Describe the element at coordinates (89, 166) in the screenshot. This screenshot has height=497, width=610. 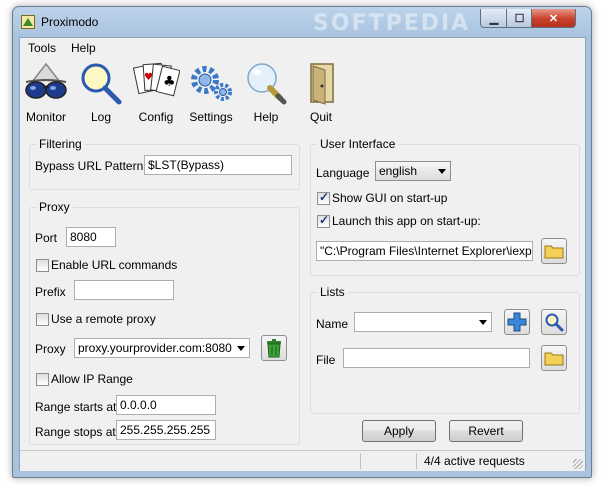
I see `bypass-url-label: Bypass URL Pattern` at that location.